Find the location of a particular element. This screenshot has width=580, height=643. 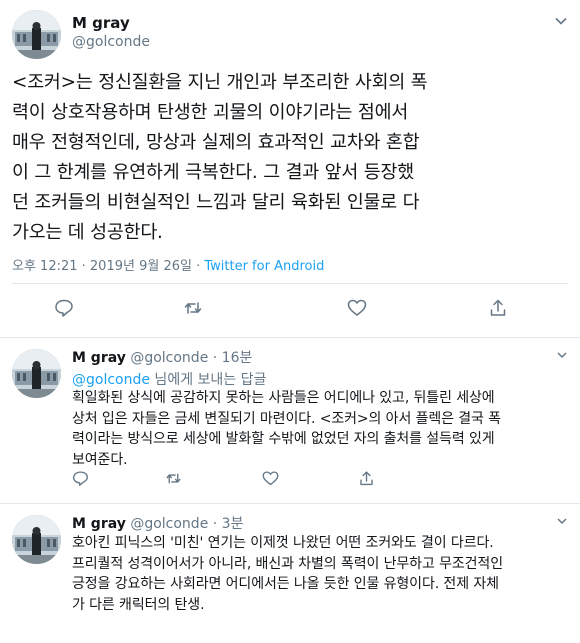

tweet-text-line: 매우 전형적인데, 망상과 실제의 효과적인 교차와 혼합 is located at coordinates (216, 142).